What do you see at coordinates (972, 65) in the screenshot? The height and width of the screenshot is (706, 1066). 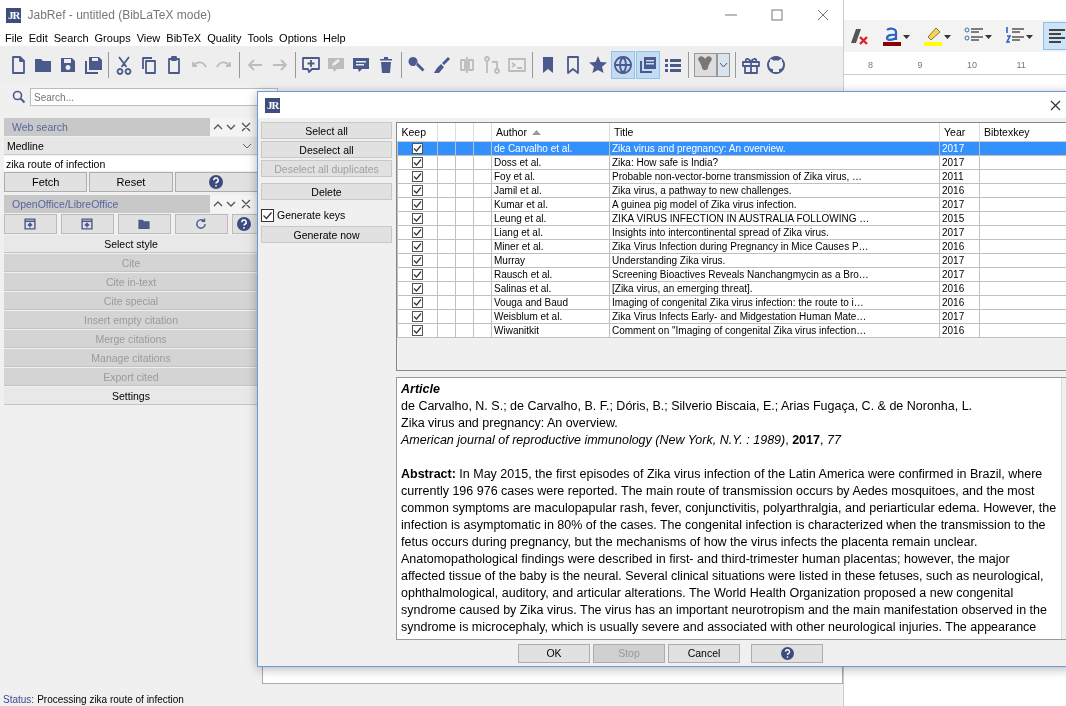 I see `ruler-number: 10` at bounding box center [972, 65].